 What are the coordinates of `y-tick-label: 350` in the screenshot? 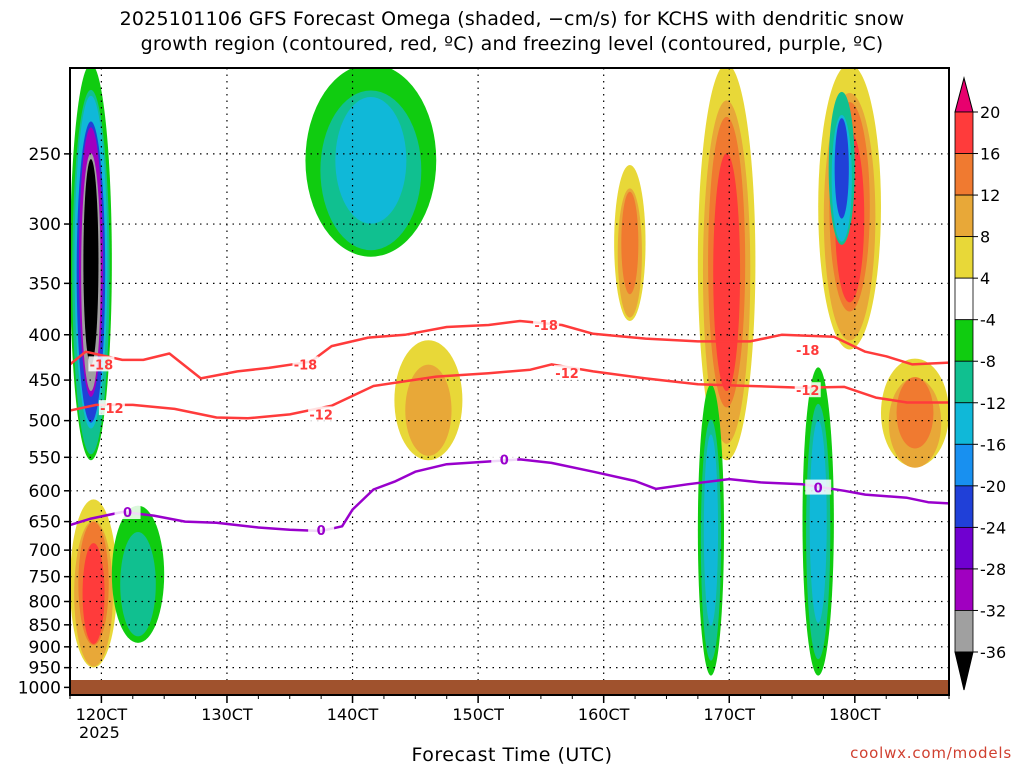 It's located at (45, 284).